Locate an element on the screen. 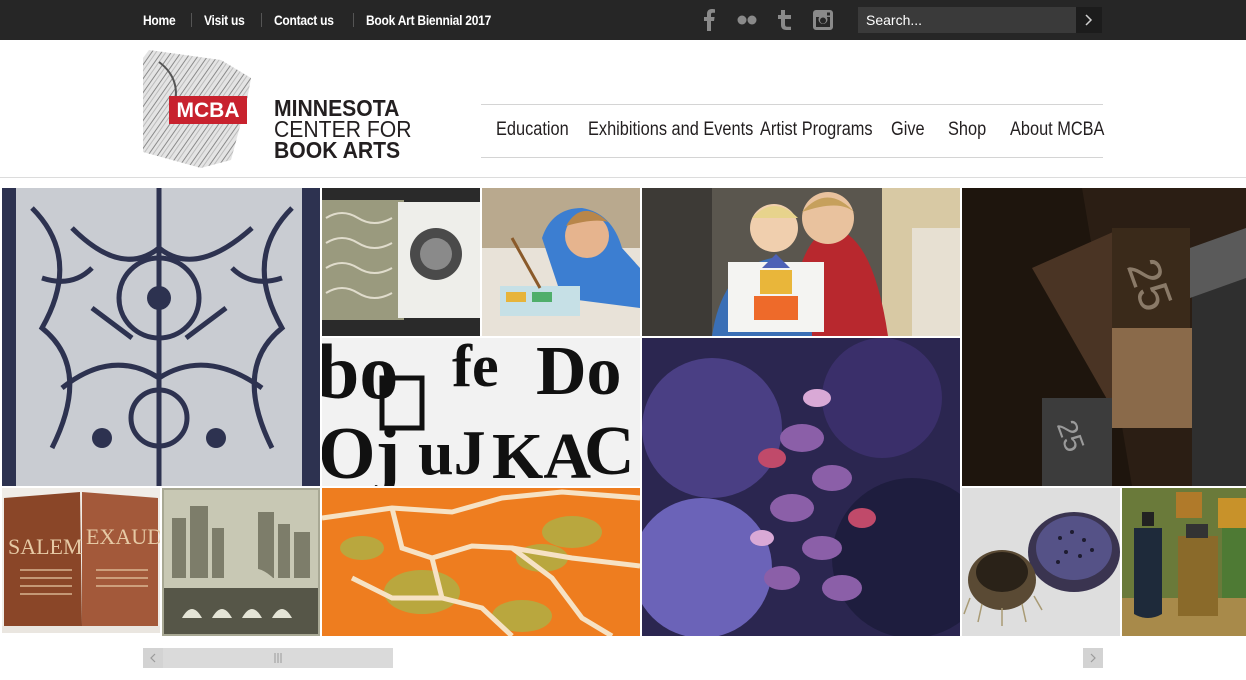 This screenshot has width=1246, height=680. svg-text: C is located at coordinates (609, 449).